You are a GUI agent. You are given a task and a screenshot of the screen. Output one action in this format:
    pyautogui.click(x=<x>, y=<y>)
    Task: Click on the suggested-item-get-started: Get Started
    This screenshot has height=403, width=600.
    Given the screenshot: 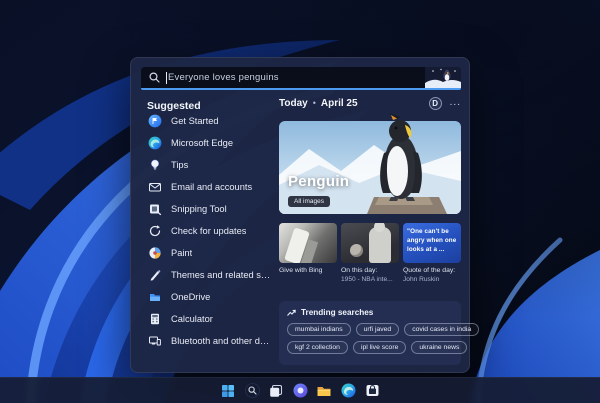 What is the action you would take?
    pyautogui.click(x=210, y=121)
    